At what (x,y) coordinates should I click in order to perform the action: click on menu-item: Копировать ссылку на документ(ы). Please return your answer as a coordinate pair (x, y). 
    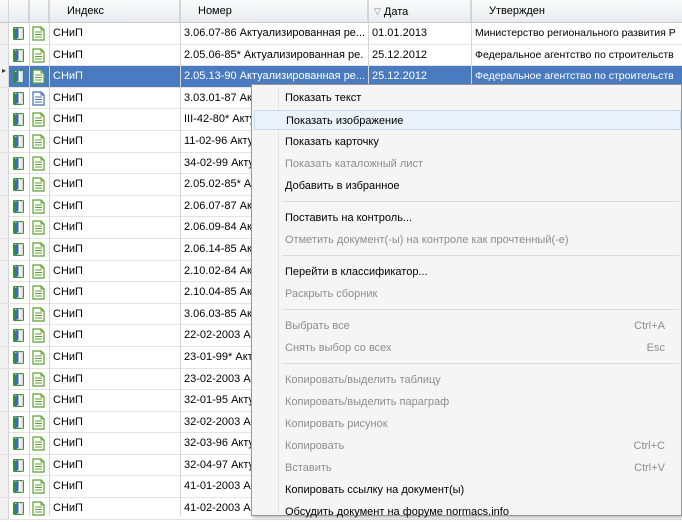
    Looking at the image, I should click on (467, 490).